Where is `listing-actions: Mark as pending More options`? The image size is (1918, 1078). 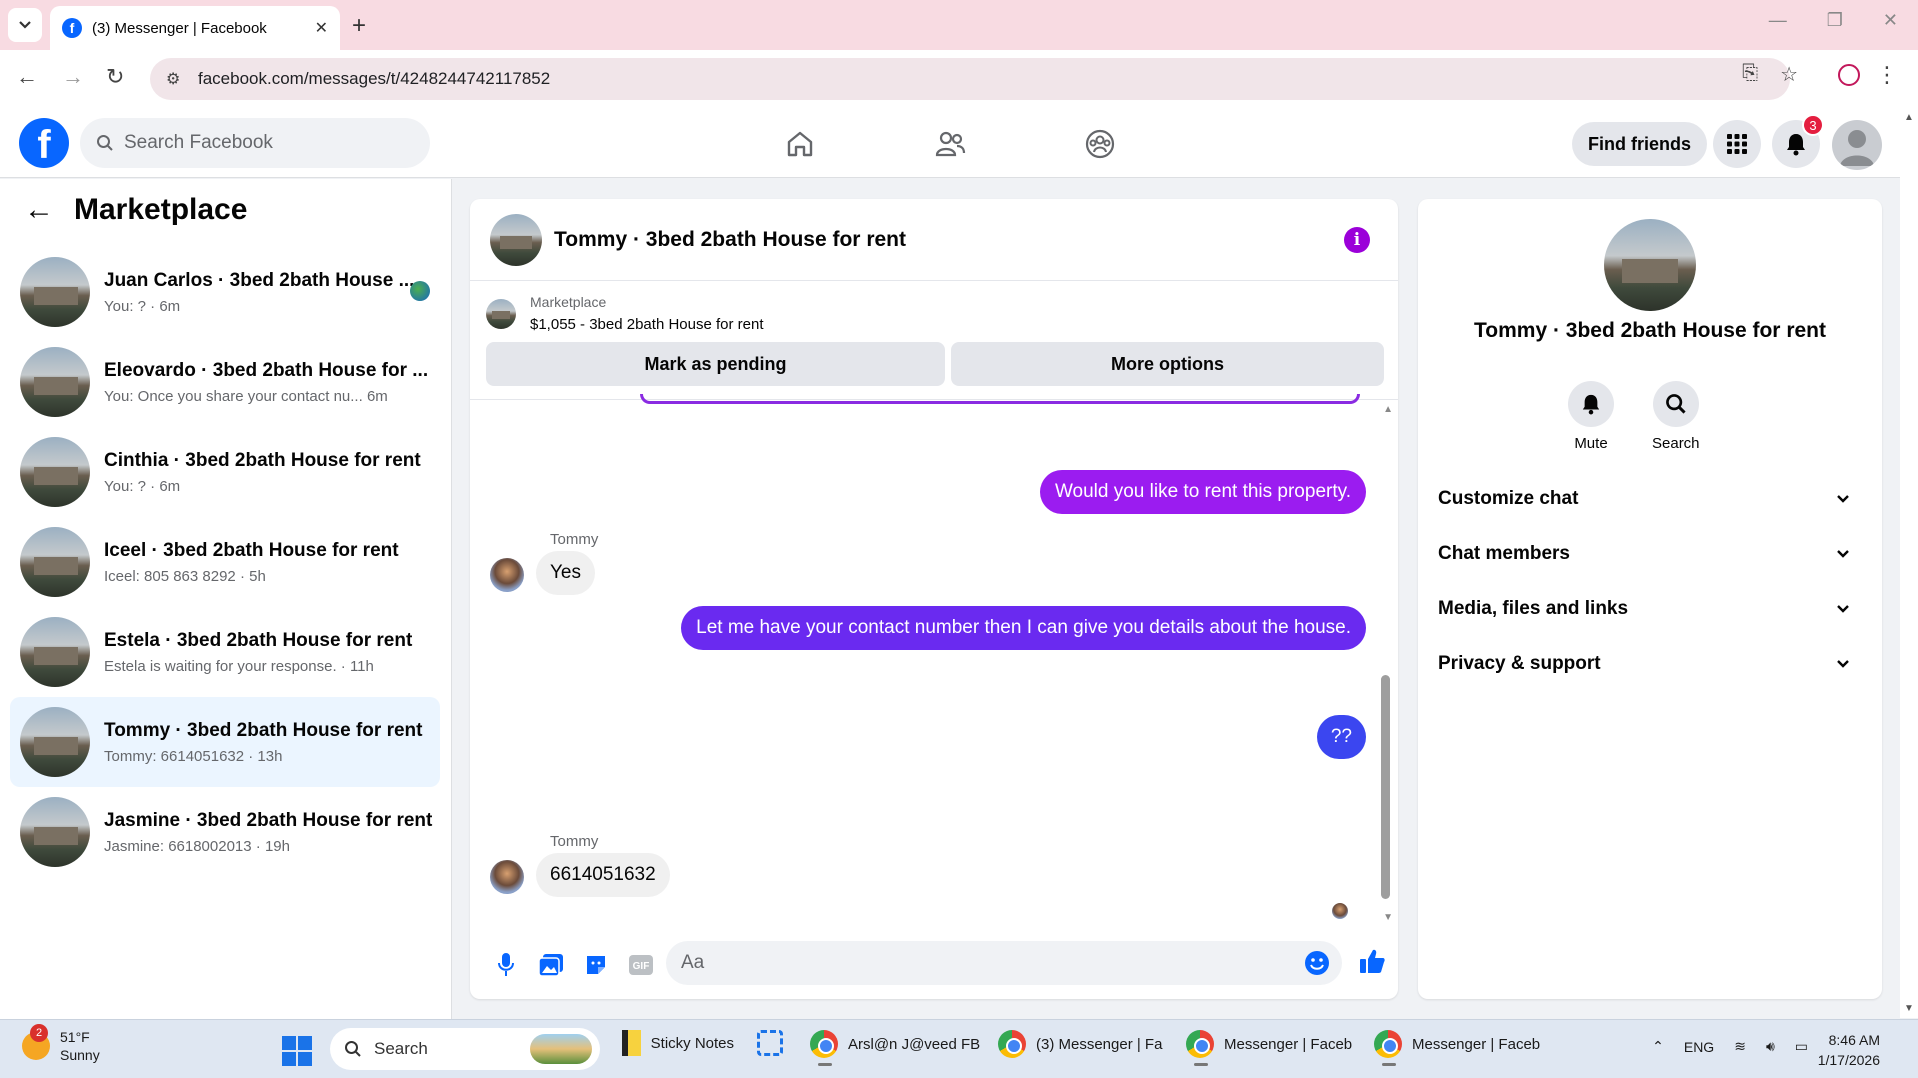 listing-actions: Mark as pending More options is located at coordinates (935, 364).